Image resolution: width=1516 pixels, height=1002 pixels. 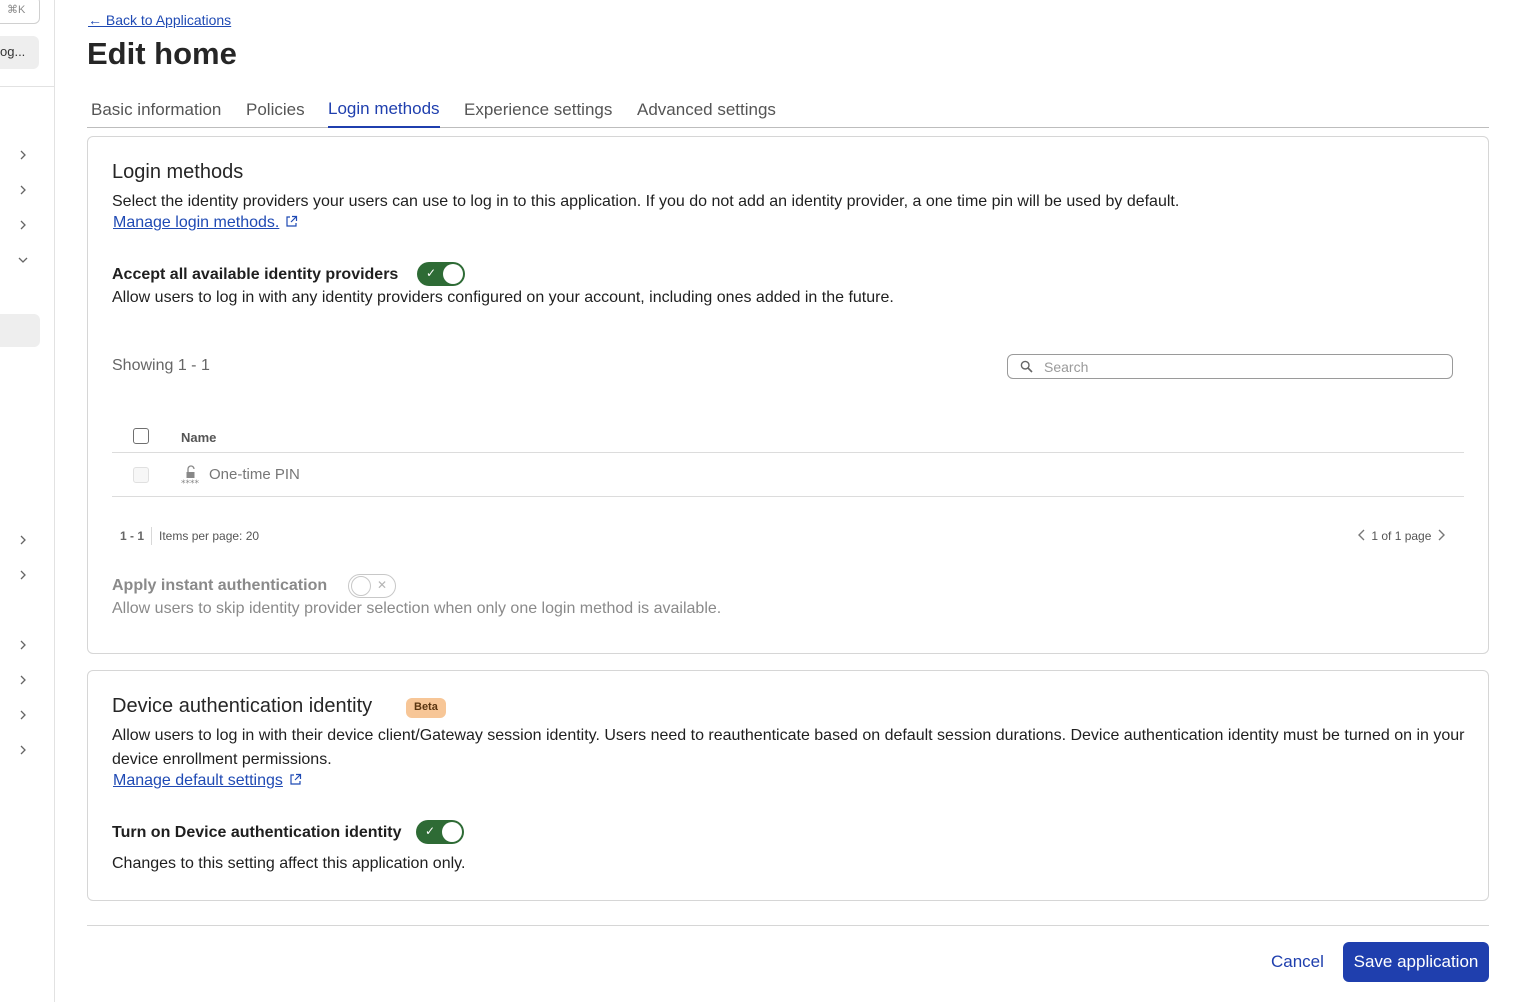 What do you see at coordinates (255, 274) in the screenshot?
I see `accept-all-label: Accept all available identity providers` at bounding box center [255, 274].